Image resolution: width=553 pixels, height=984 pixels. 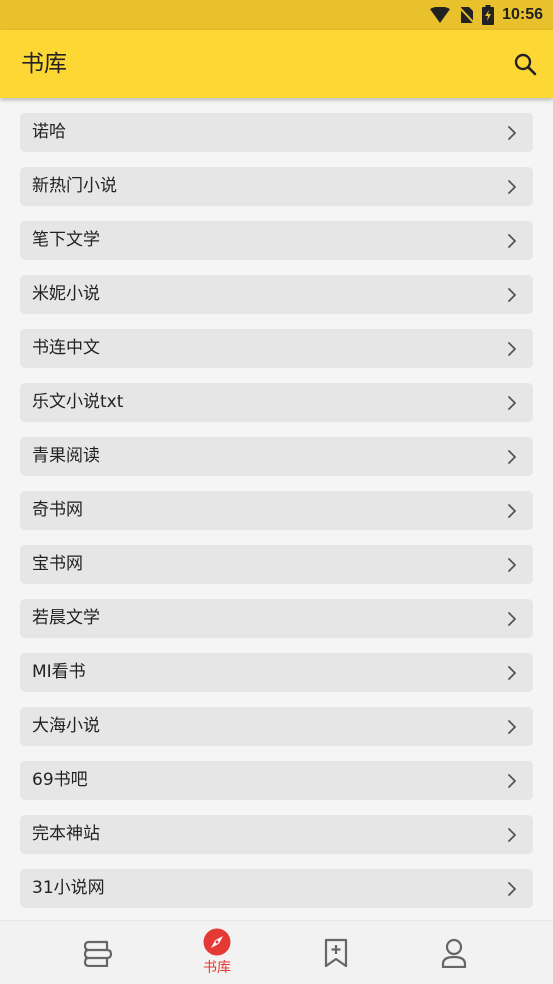 I want to click on battery-charging-icon, so click(x=488, y=15).